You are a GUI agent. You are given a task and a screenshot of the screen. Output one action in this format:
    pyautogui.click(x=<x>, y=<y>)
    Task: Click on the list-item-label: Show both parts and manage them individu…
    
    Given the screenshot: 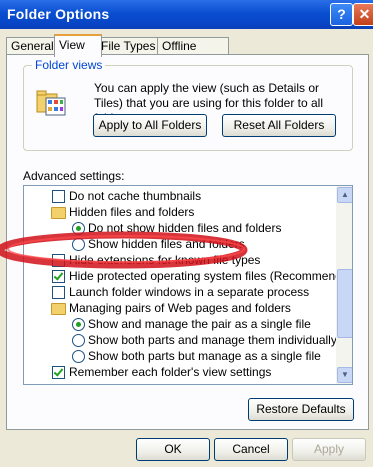 What is the action you would take?
    pyautogui.click(x=212, y=340)
    